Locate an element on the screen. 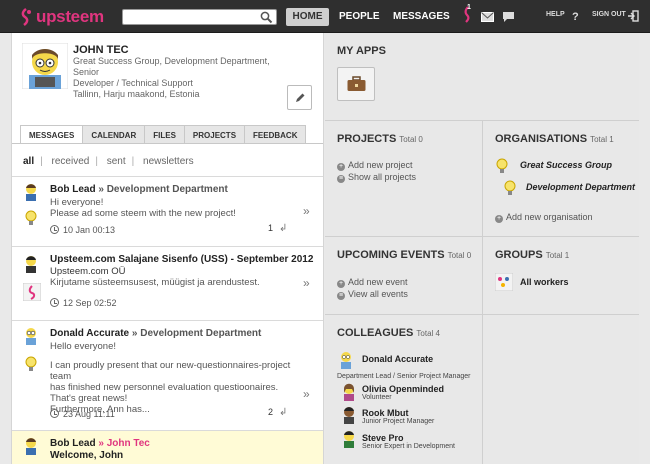  colleague-name: Steve Pro is located at coordinates (383, 438).